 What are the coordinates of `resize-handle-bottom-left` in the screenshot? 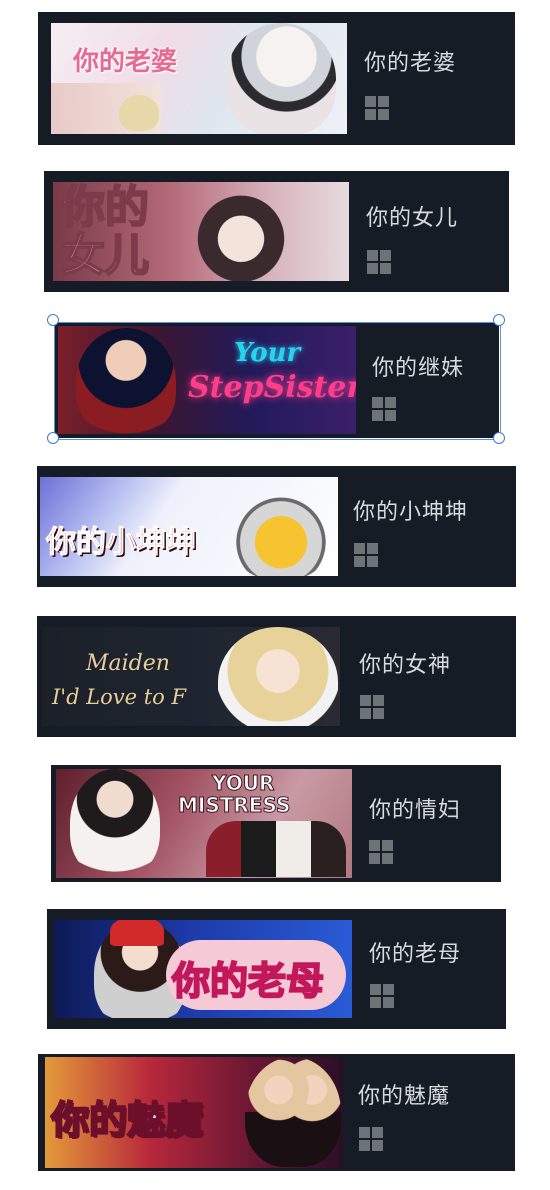 It's located at (53, 438).